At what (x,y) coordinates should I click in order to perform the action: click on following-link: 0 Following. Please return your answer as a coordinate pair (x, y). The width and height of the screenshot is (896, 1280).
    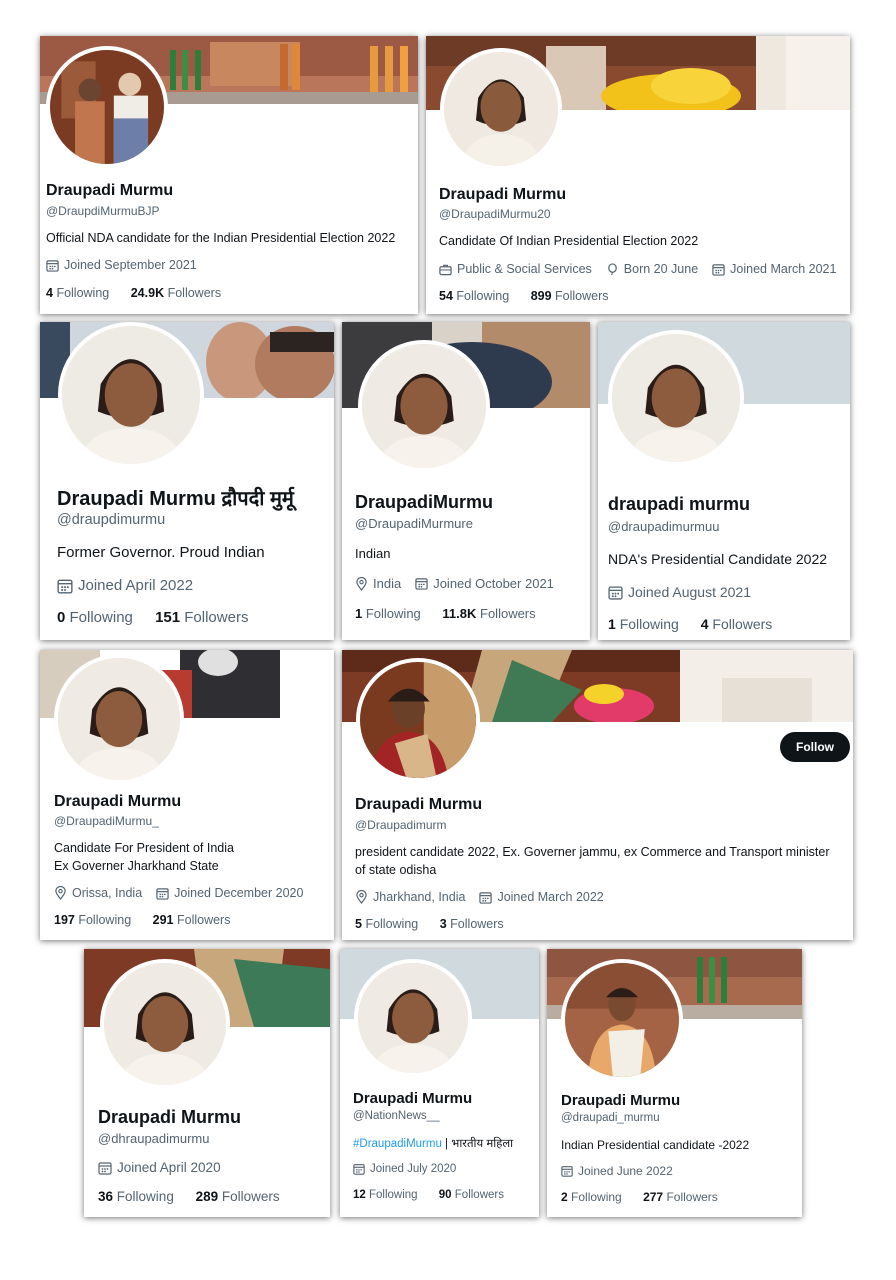
    Looking at the image, I should click on (95, 617).